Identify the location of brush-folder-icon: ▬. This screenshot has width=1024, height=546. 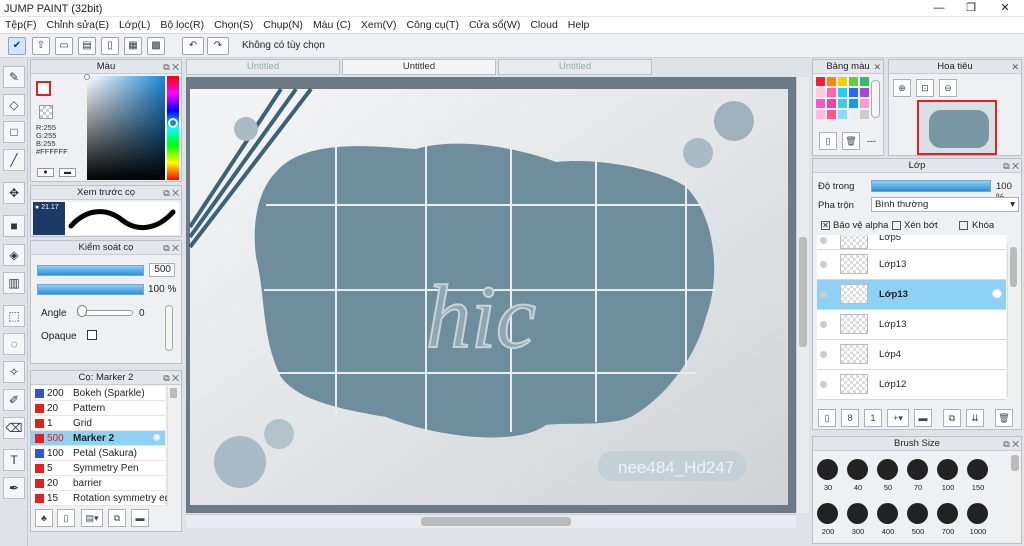
(140, 518).